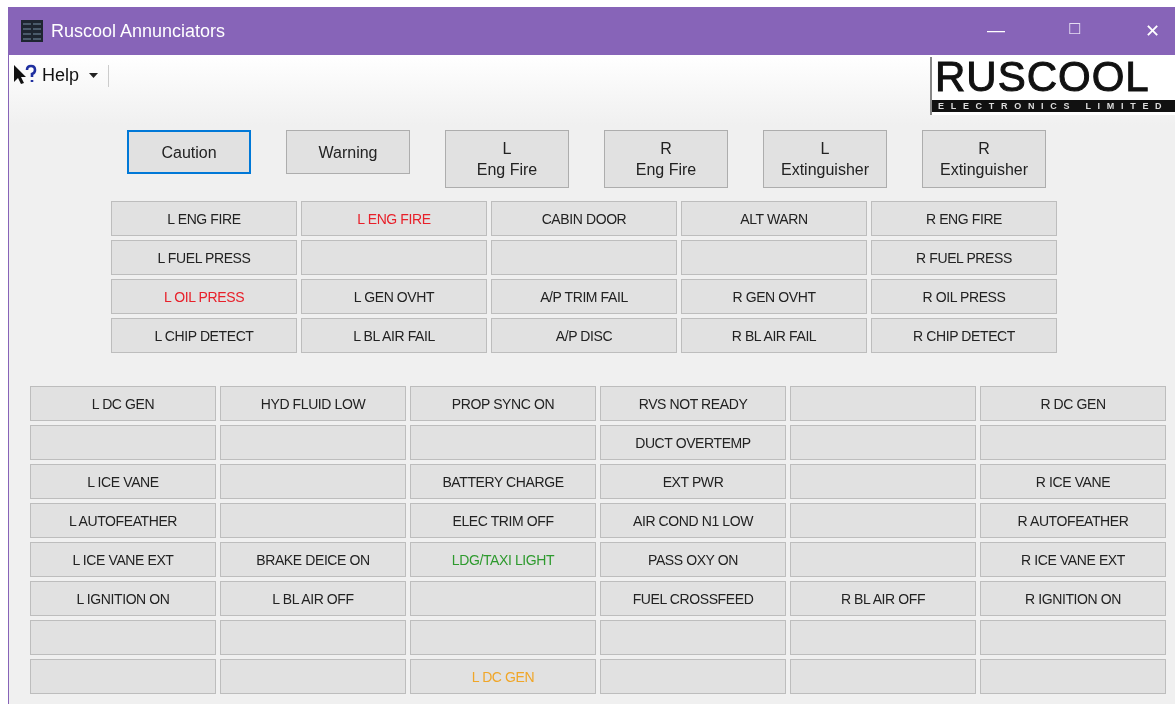  What do you see at coordinates (1073, 403) in the screenshot?
I see `annunciator-light: R DC GEN` at bounding box center [1073, 403].